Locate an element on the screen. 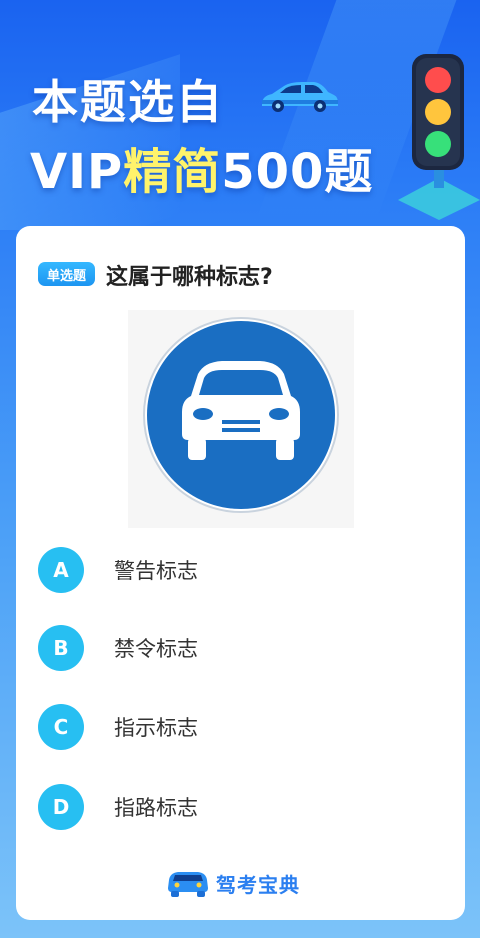  header-title-line1: 本题选自 is located at coordinates (128, 102).